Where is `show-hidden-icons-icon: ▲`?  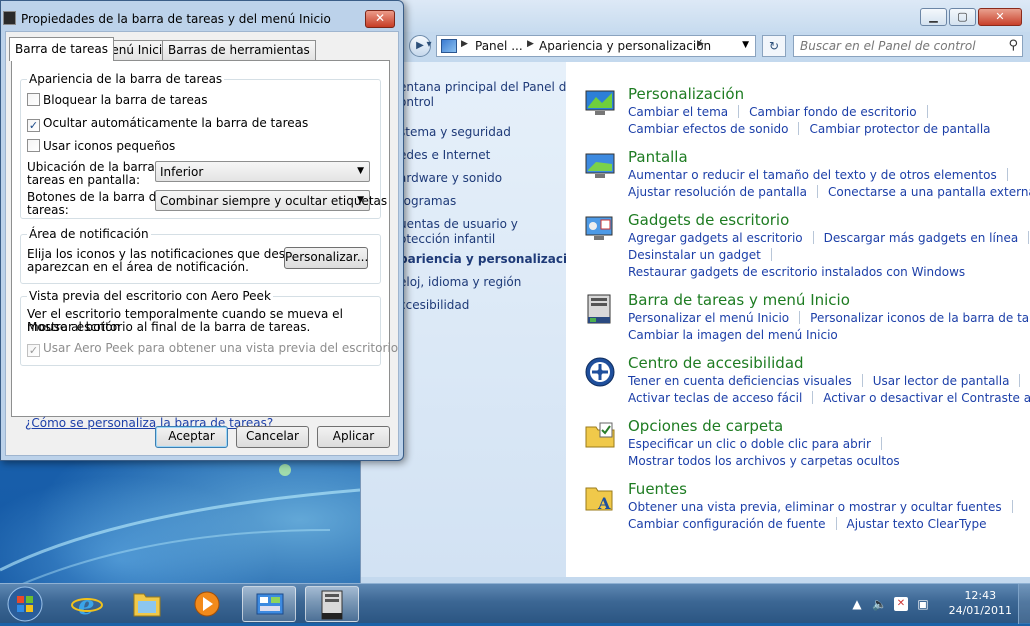 show-hidden-icons-icon: ▲ is located at coordinates (857, 604).